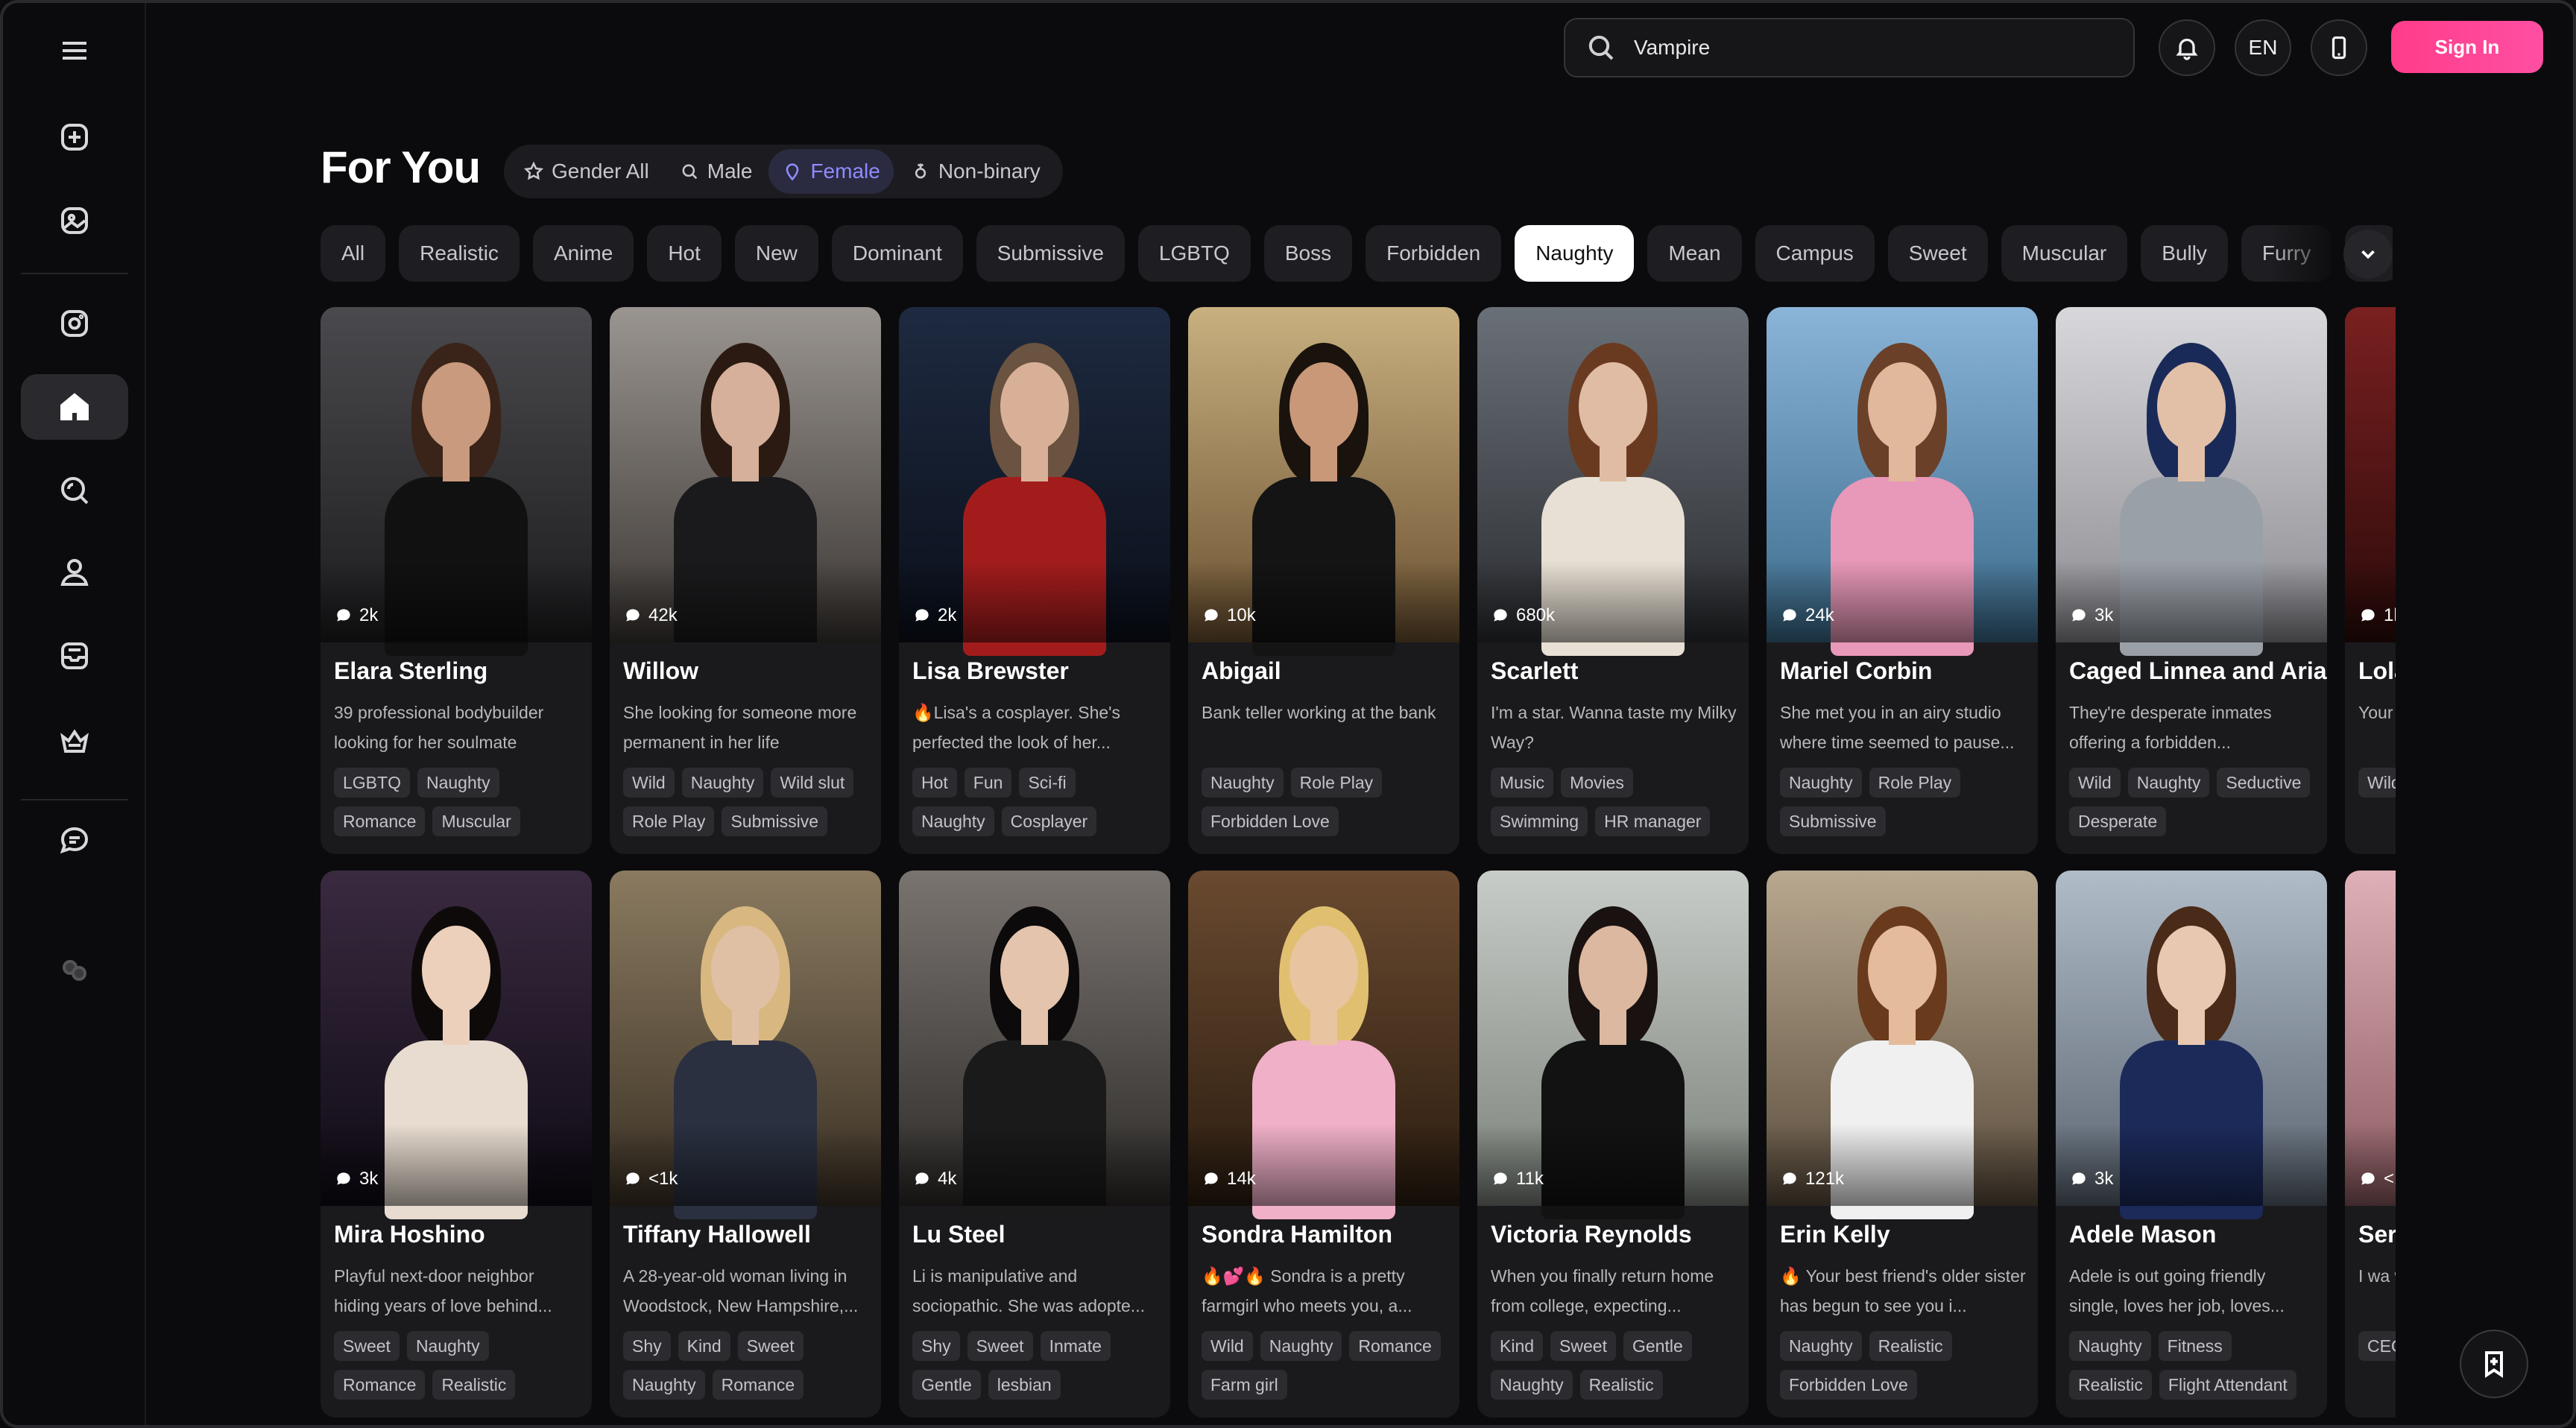 The height and width of the screenshot is (1428, 2576). Describe the element at coordinates (991, 670) in the screenshot. I see `character-name: Lisa Brewster` at that location.